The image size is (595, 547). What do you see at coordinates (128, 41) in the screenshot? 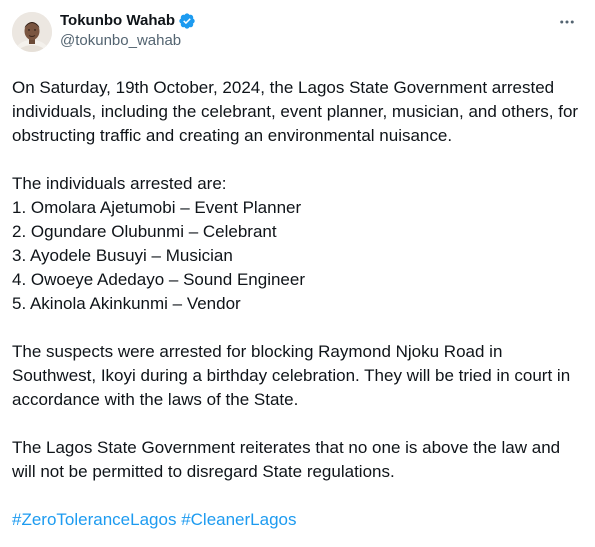
I see `author-handle: @tokunbo_wahab` at bounding box center [128, 41].